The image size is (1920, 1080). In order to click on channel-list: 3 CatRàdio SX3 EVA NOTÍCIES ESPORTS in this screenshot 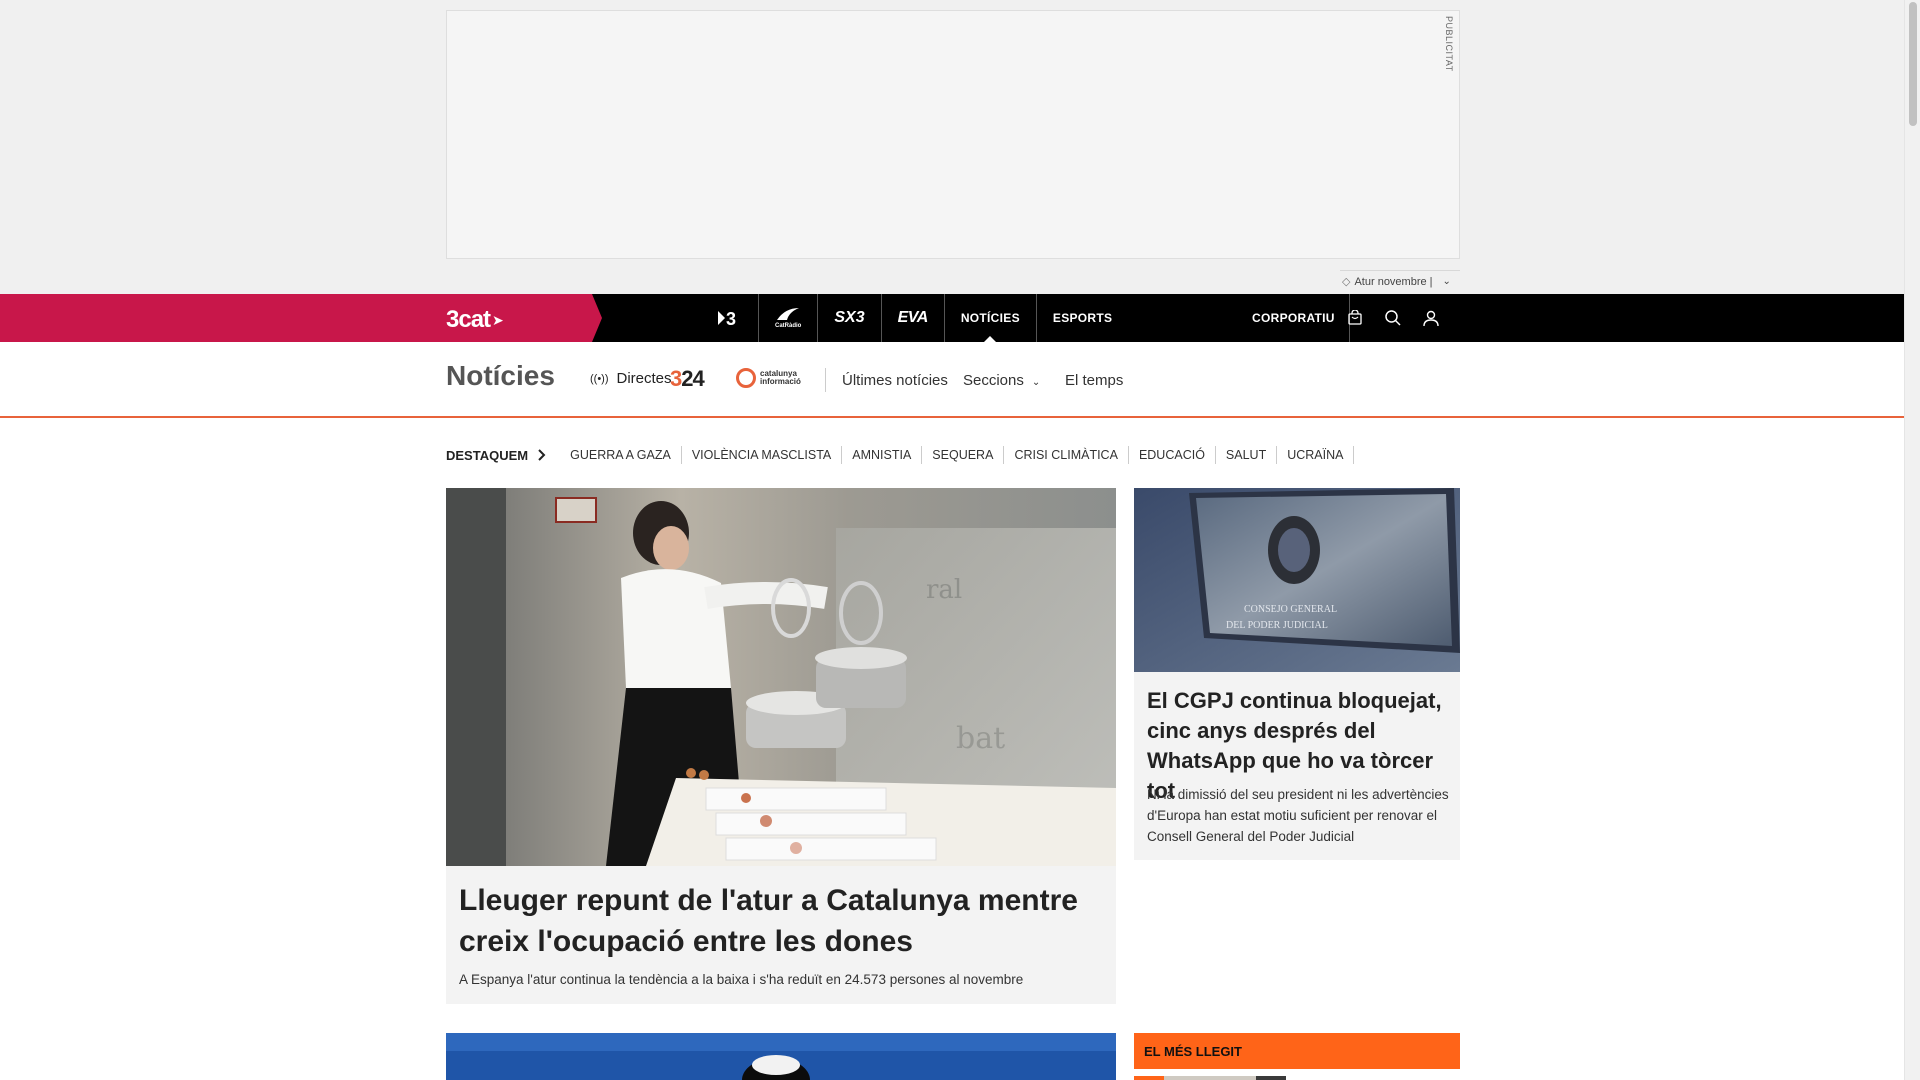, I will do `click(914, 318)`.